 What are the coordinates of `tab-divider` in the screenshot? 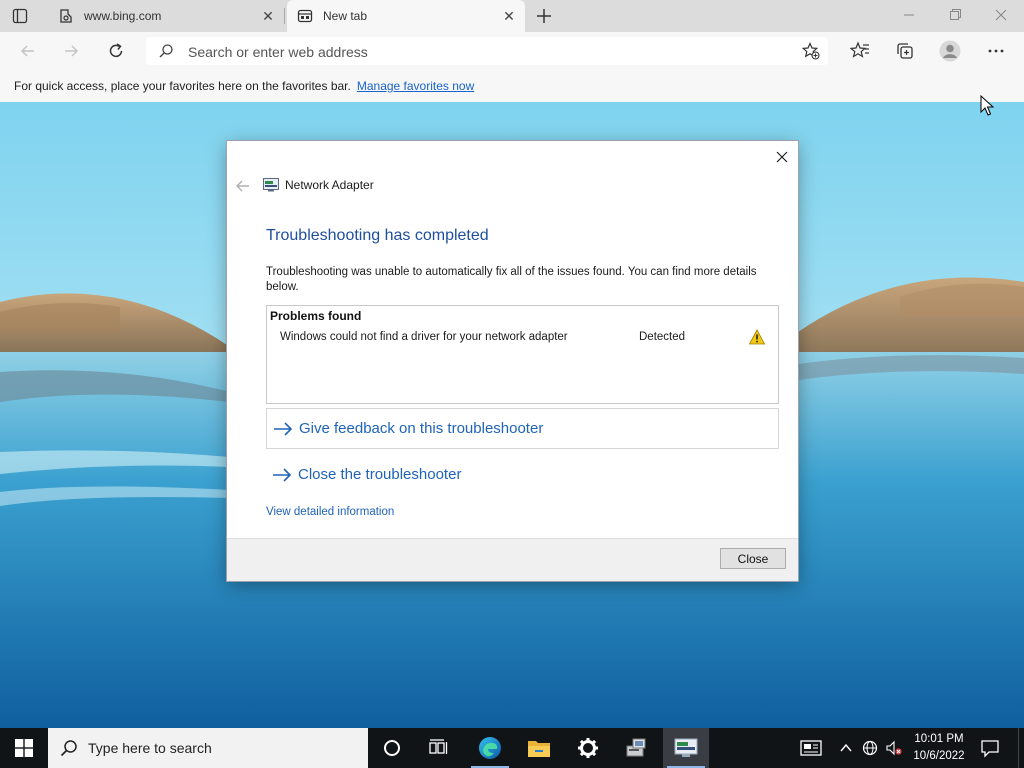 It's located at (284, 16).